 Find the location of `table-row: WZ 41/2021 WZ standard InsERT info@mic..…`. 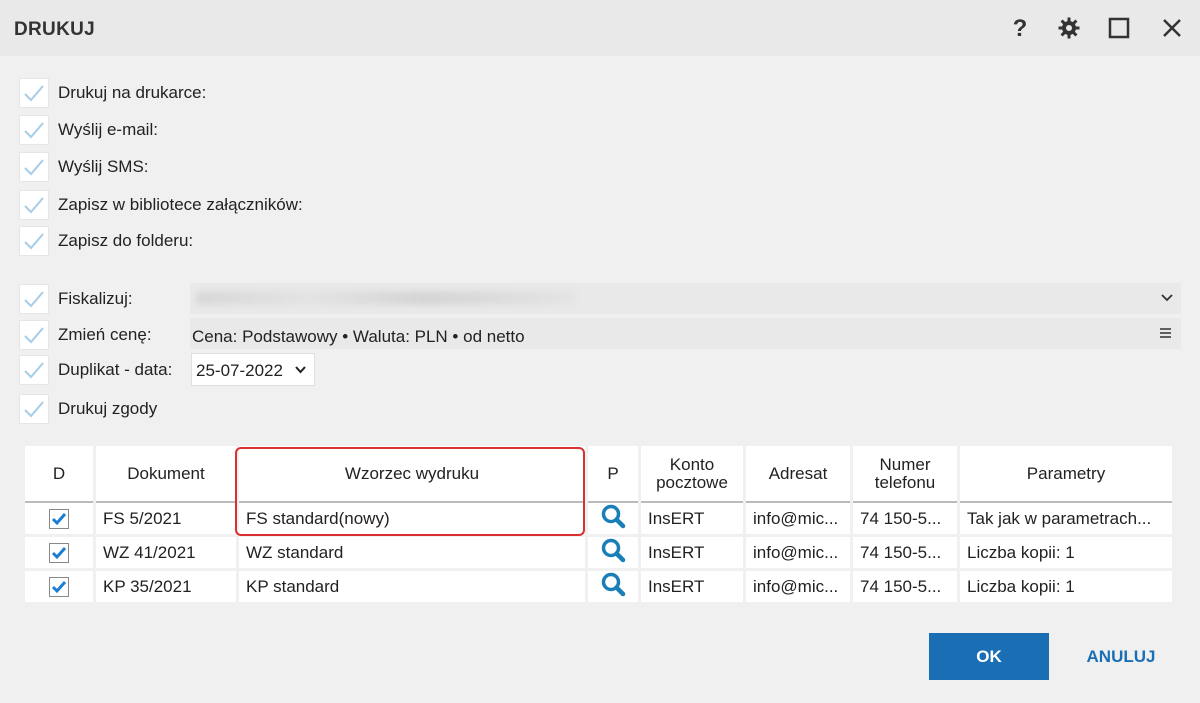

table-row: WZ 41/2021 WZ standard InsERT info@mic..… is located at coordinates (598, 554).